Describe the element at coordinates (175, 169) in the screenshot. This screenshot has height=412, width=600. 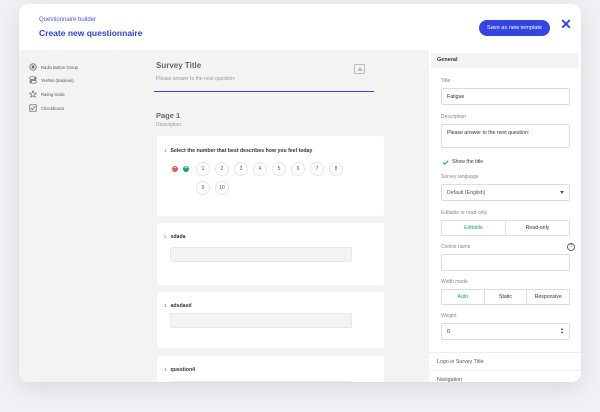
I see `remove-rate-icon: −` at that location.